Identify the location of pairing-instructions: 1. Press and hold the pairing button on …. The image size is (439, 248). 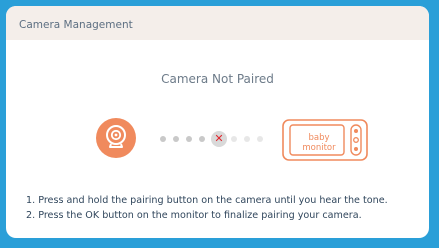
(226, 208).